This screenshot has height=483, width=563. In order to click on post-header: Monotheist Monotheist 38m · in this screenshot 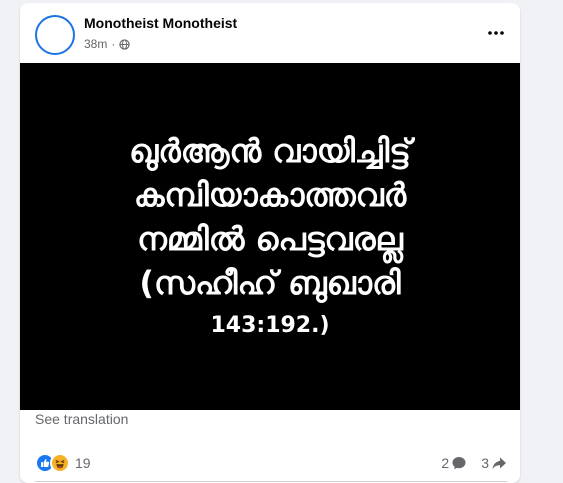, I will do `click(270, 32)`.